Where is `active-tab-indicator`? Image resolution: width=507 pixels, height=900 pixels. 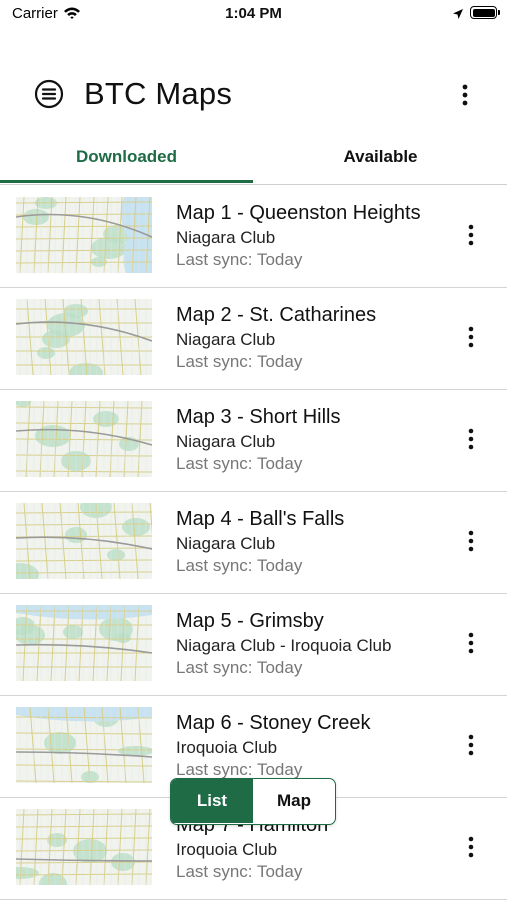 active-tab-indicator is located at coordinates (126, 181).